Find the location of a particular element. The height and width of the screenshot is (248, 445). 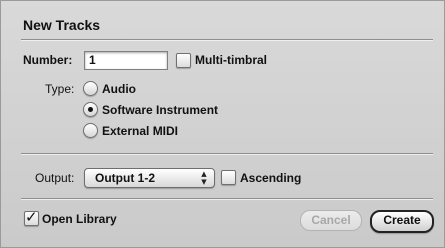

open-library-label: Open Library is located at coordinates (79, 219).